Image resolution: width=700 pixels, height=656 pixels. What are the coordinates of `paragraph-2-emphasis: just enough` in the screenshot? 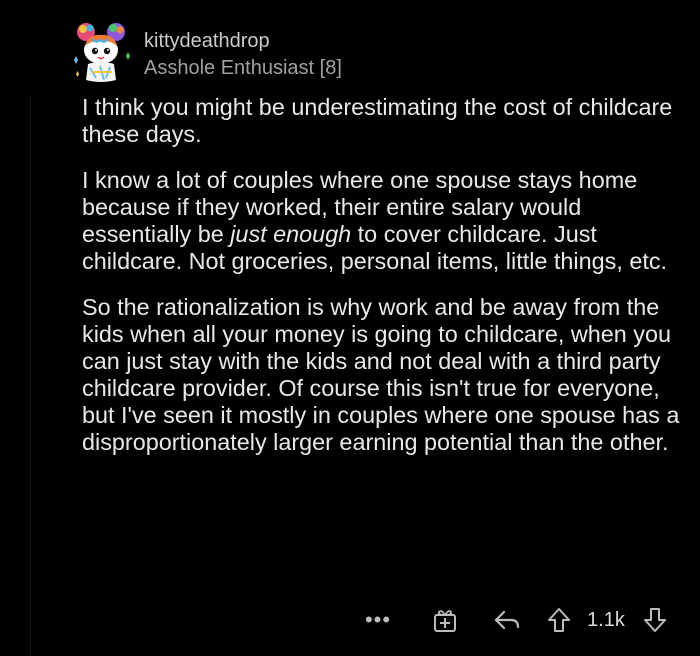 It's located at (291, 234).